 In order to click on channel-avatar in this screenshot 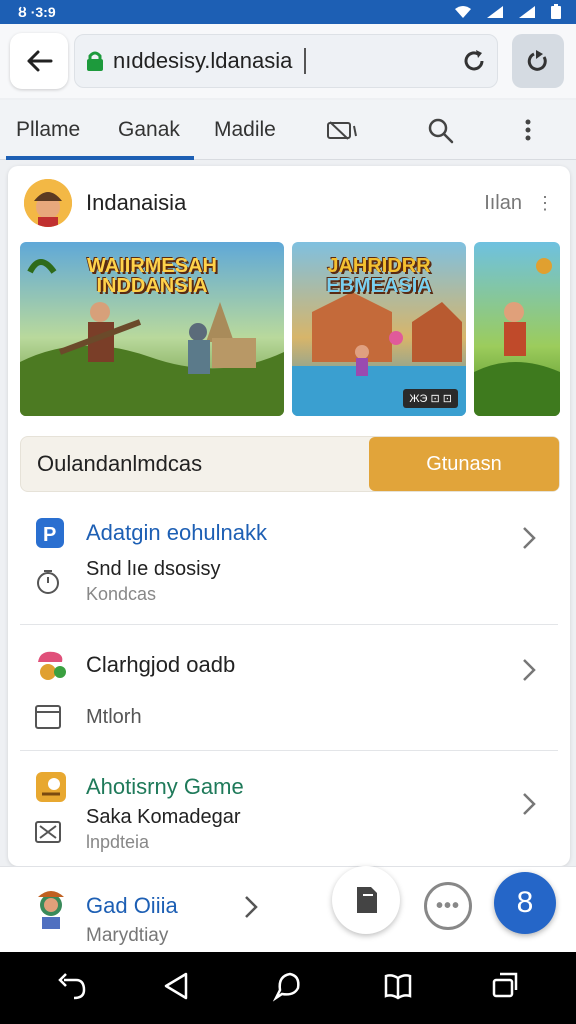, I will do `click(48, 203)`.